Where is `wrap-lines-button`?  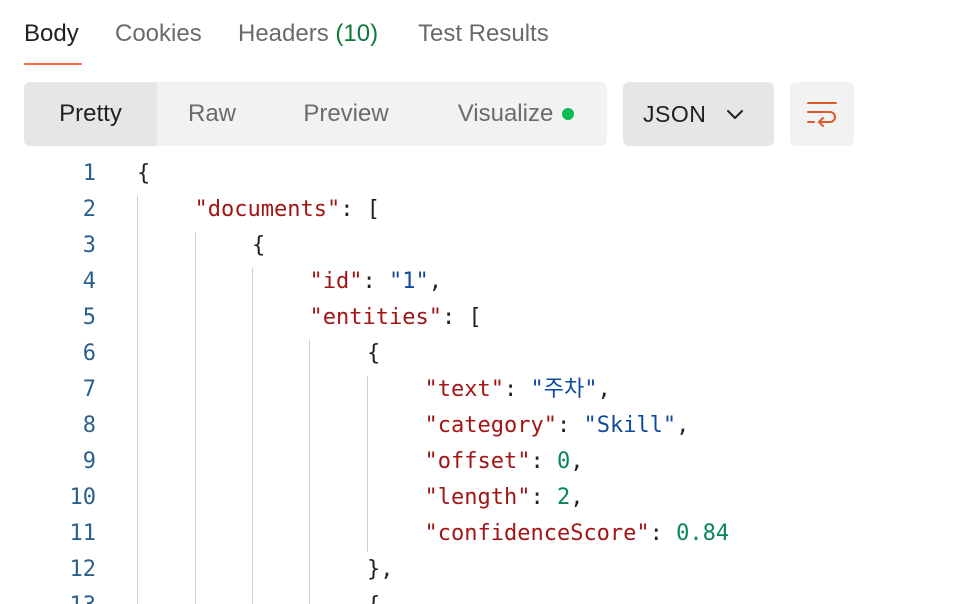
wrap-lines-button is located at coordinates (822, 114).